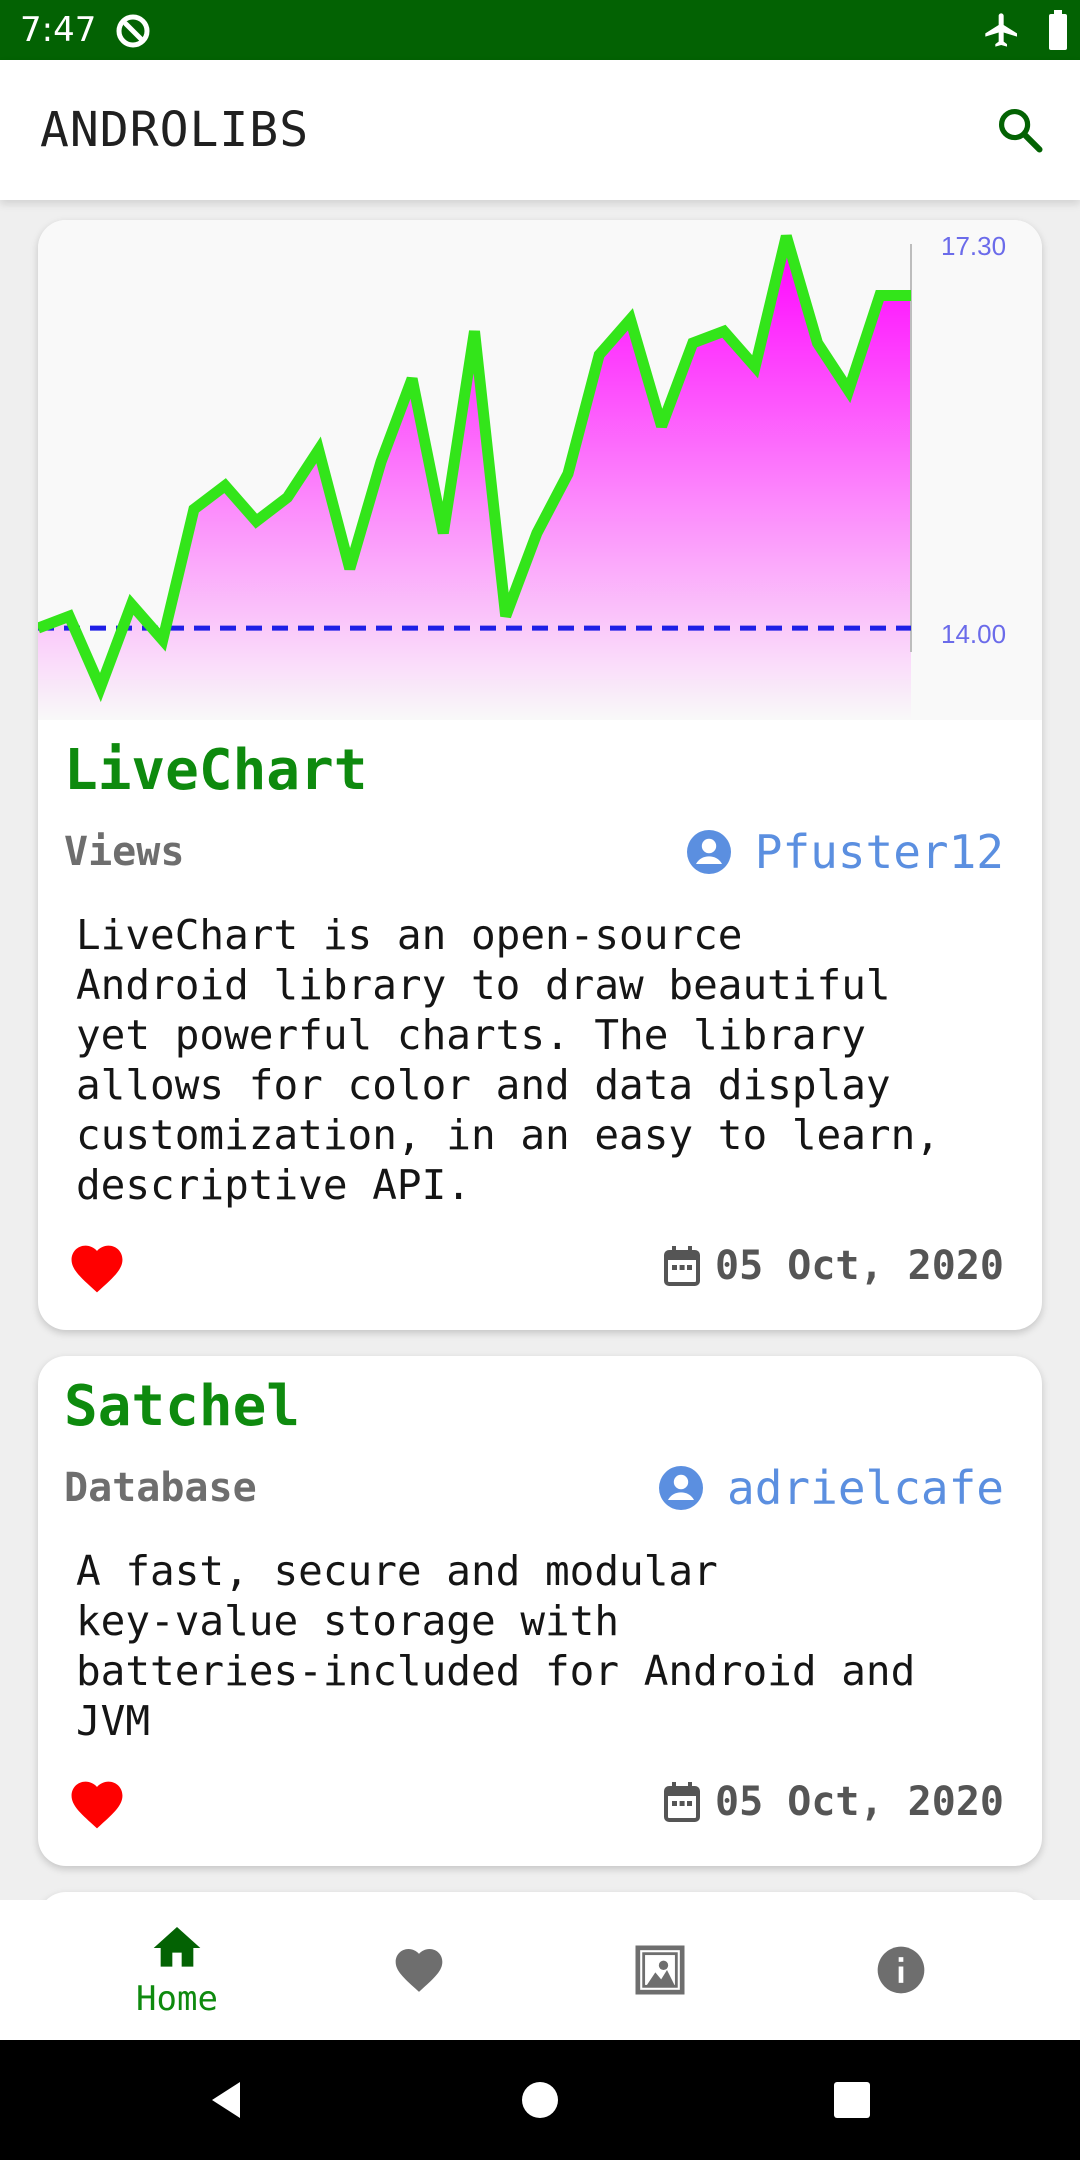  I want to click on status-bar: 7:47, so click(540, 30).